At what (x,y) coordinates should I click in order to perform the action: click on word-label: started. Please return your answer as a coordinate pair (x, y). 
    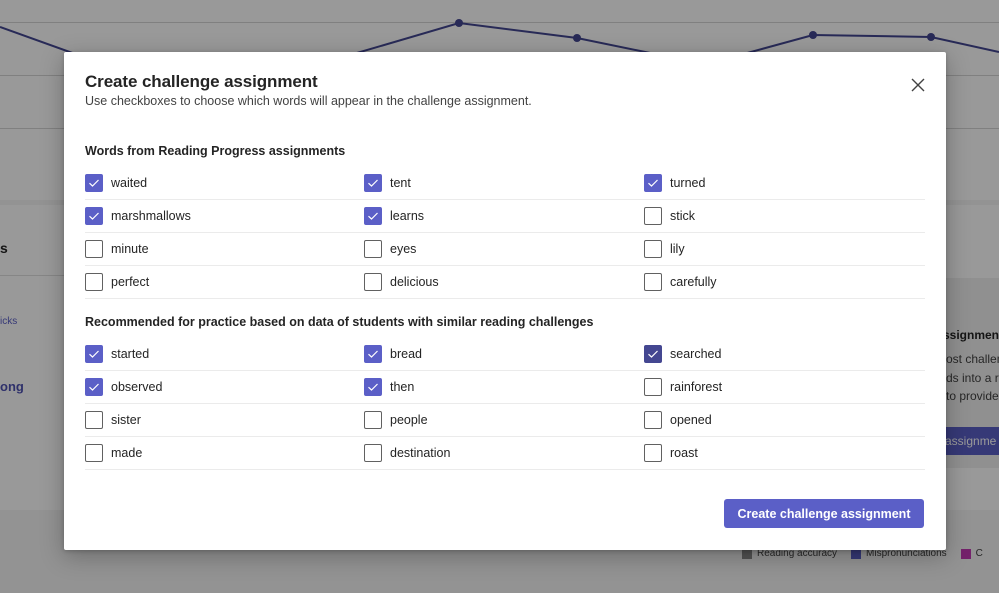
    Looking at the image, I should click on (130, 354).